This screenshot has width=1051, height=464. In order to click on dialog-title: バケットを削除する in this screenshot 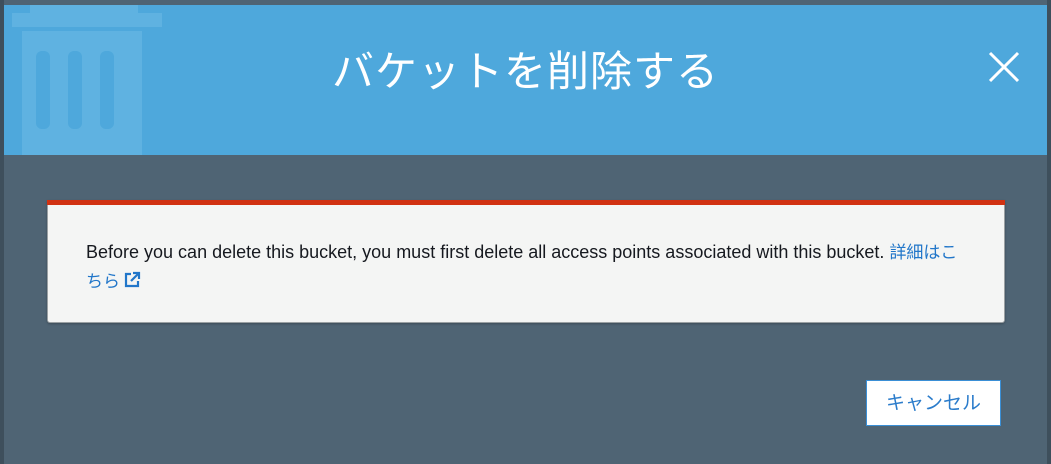, I will do `click(525, 71)`.